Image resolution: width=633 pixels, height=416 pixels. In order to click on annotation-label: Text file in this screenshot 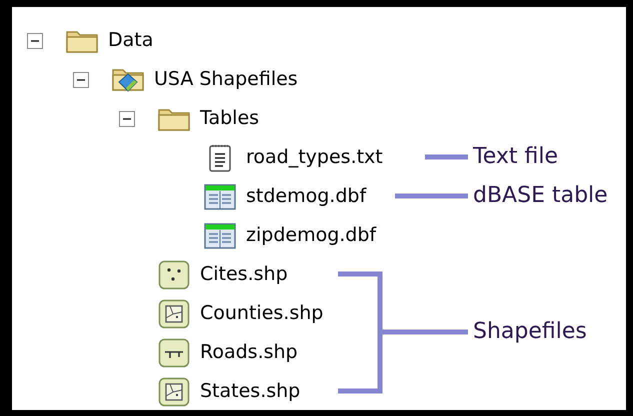, I will do `click(515, 157)`.